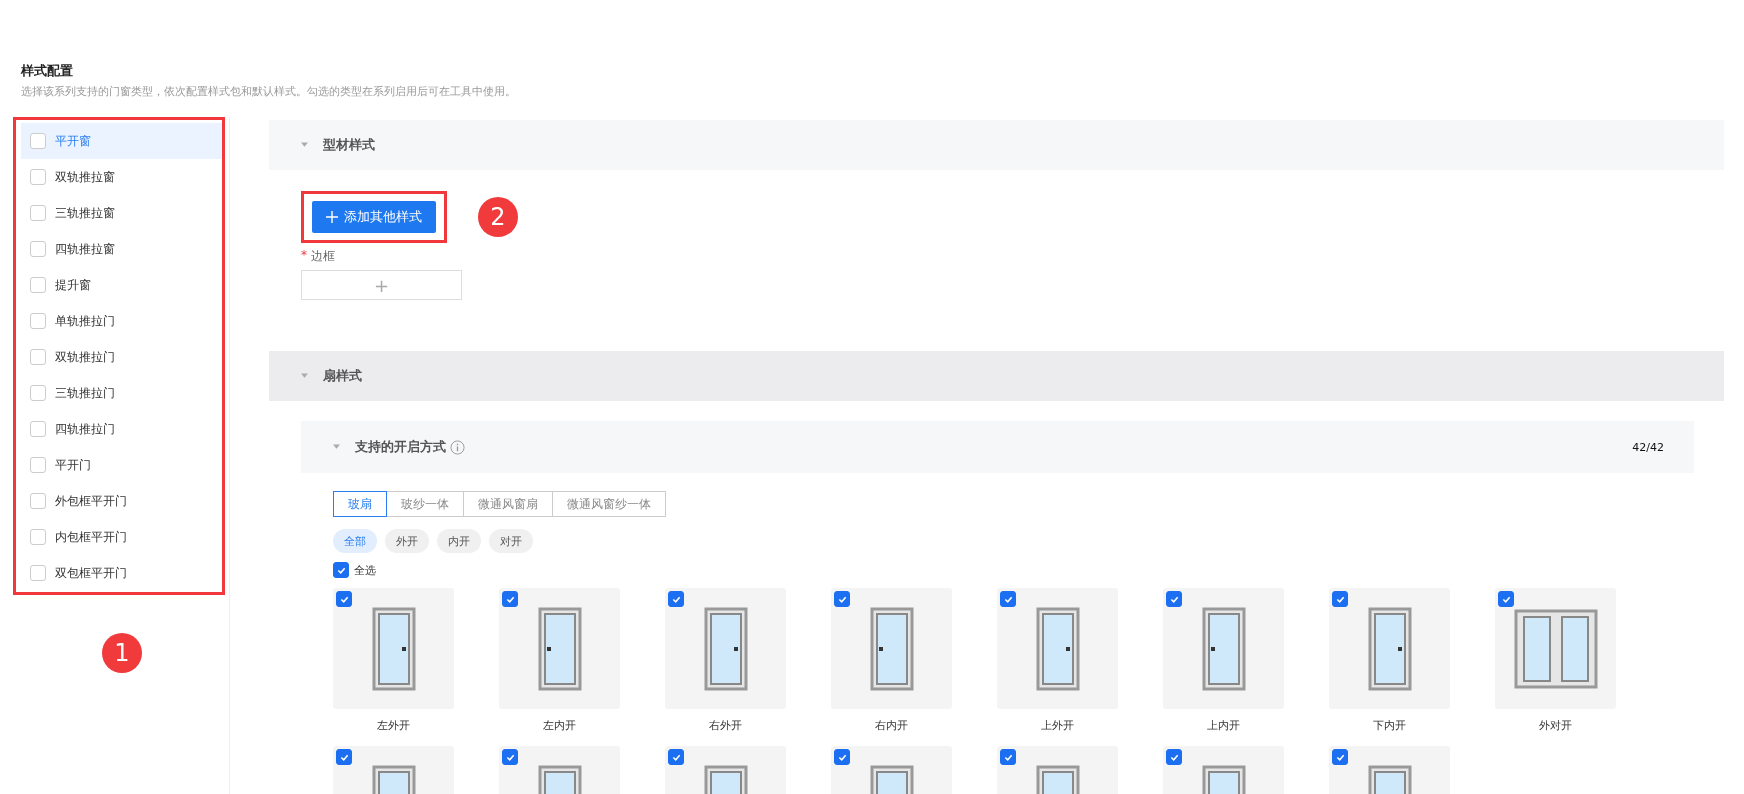 Image resolution: width=1744 pixels, height=794 pixels. What do you see at coordinates (393, 725) in the screenshot?
I see `style-label: 左外开` at bounding box center [393, 725].